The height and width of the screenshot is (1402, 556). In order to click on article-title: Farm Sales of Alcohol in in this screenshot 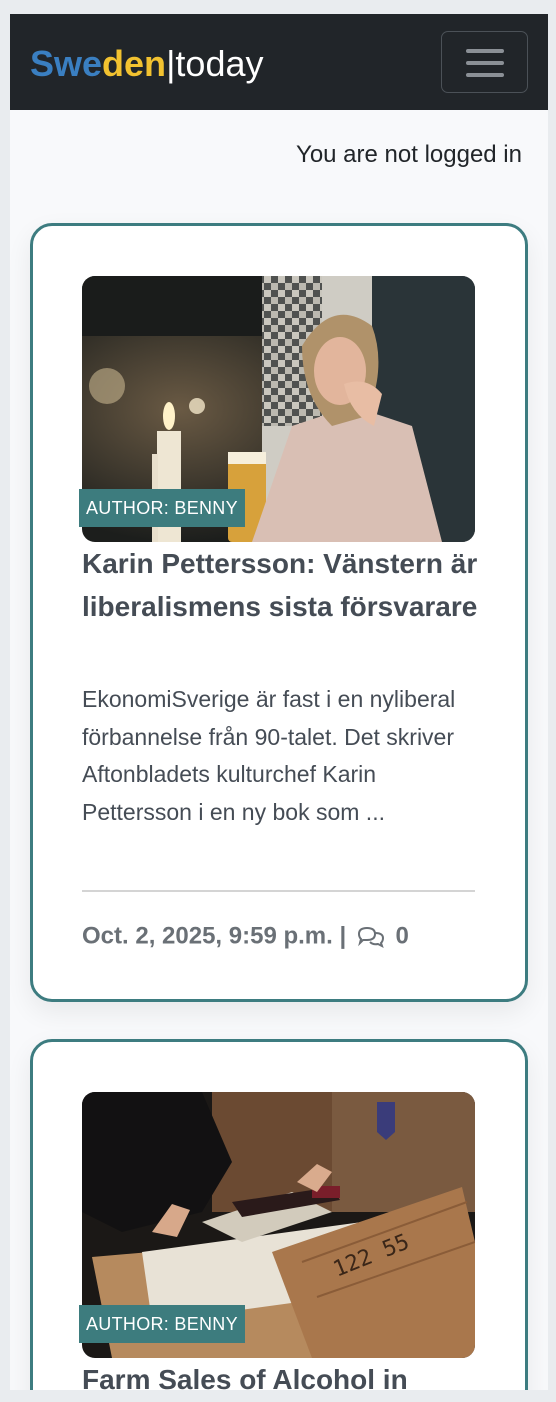, I will do `click(282, 1374)`.